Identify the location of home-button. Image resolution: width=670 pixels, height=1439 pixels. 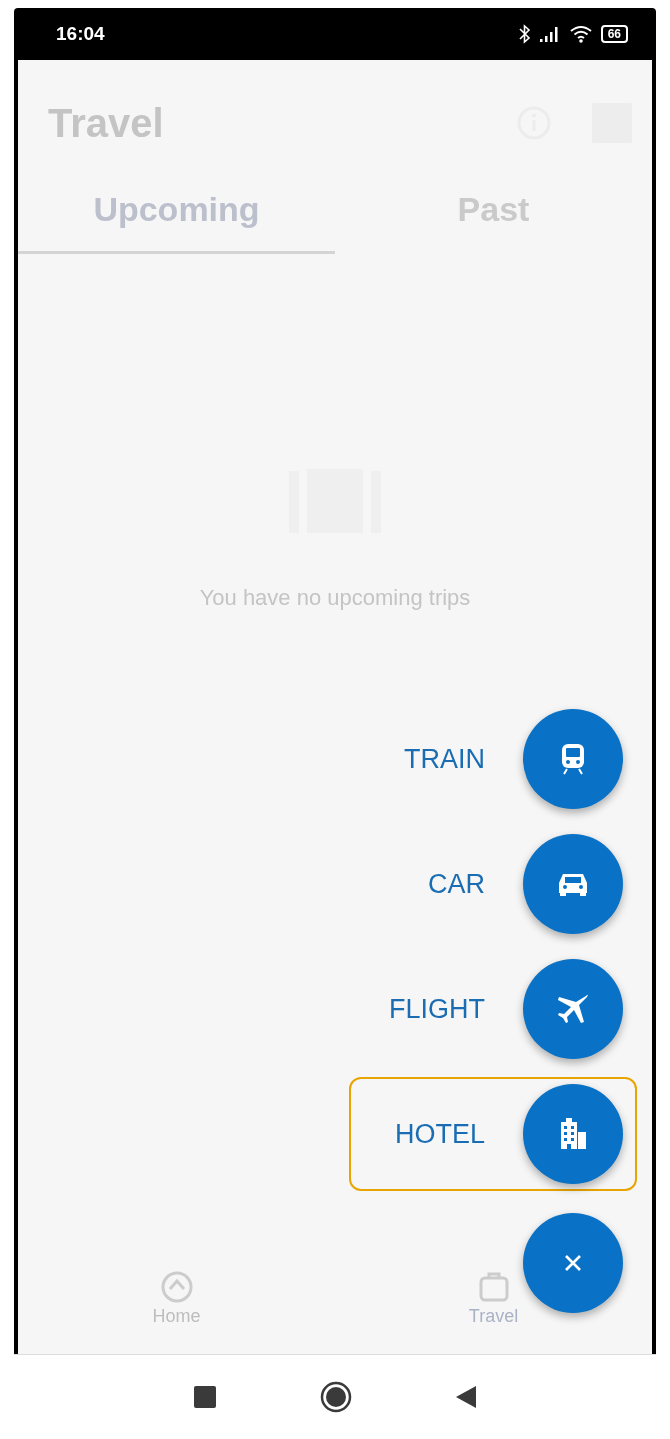
(336, 1397).